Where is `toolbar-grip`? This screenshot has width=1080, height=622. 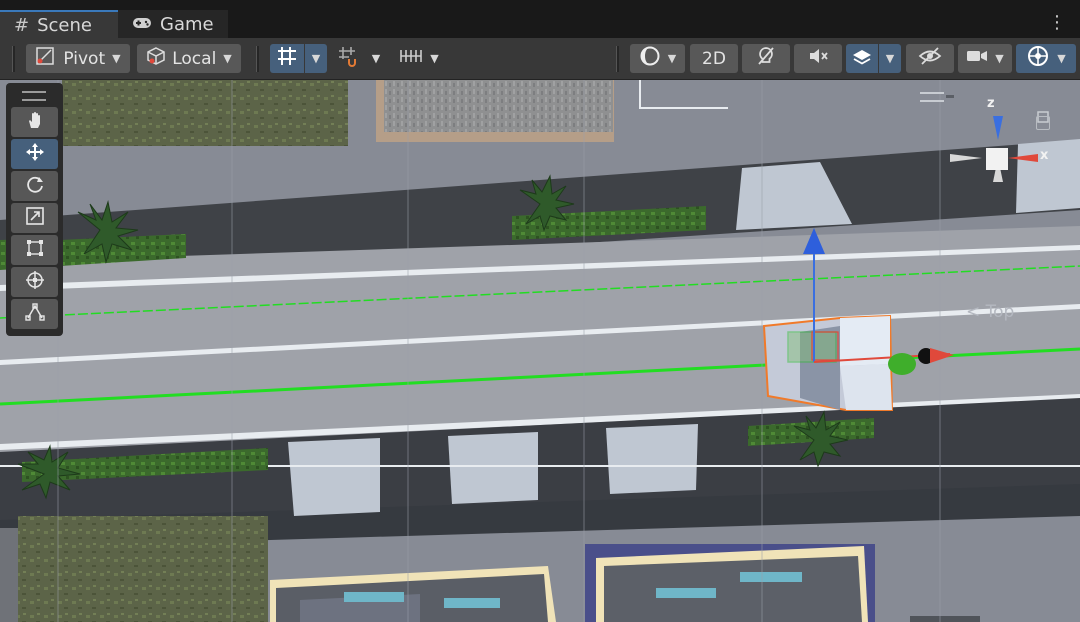
toolbar-grip is located at coordinates (13, 59).